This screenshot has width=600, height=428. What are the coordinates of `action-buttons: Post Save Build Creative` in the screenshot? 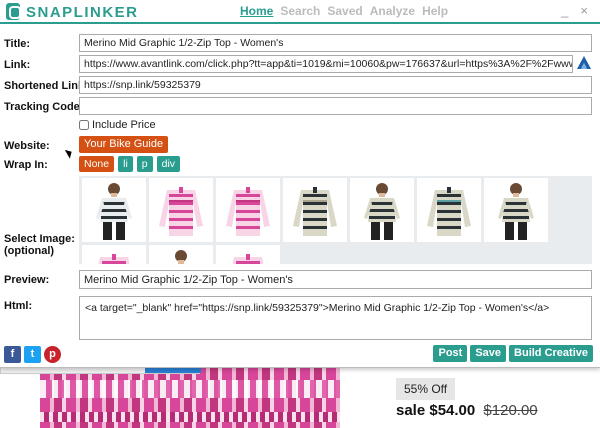 It's located at (513, 353).